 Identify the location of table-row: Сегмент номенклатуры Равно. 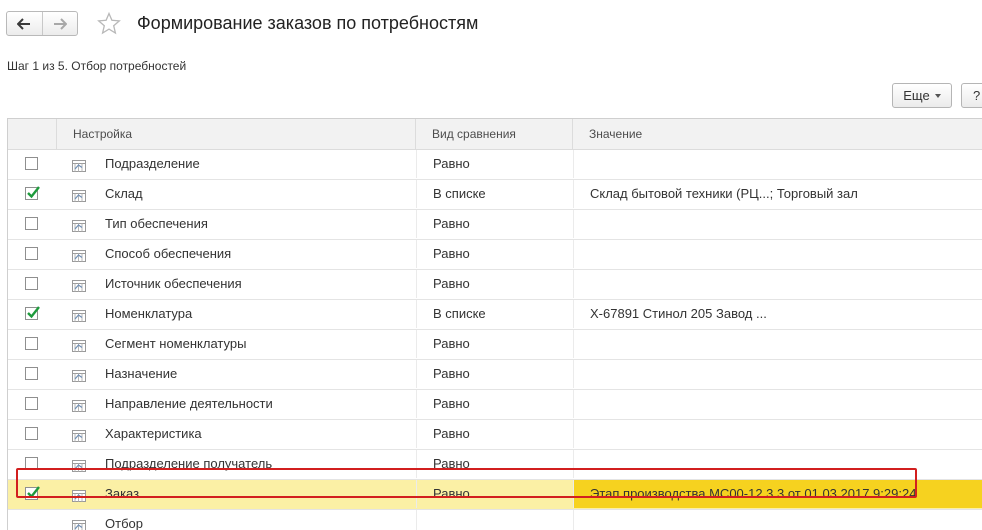
(495, 345).